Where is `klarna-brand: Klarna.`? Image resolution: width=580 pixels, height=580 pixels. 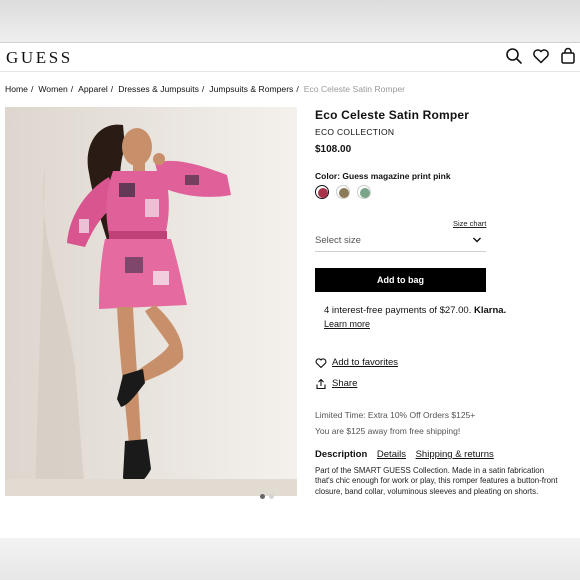
klarna-brand: Klarna. is located at coordinates (490, 310).